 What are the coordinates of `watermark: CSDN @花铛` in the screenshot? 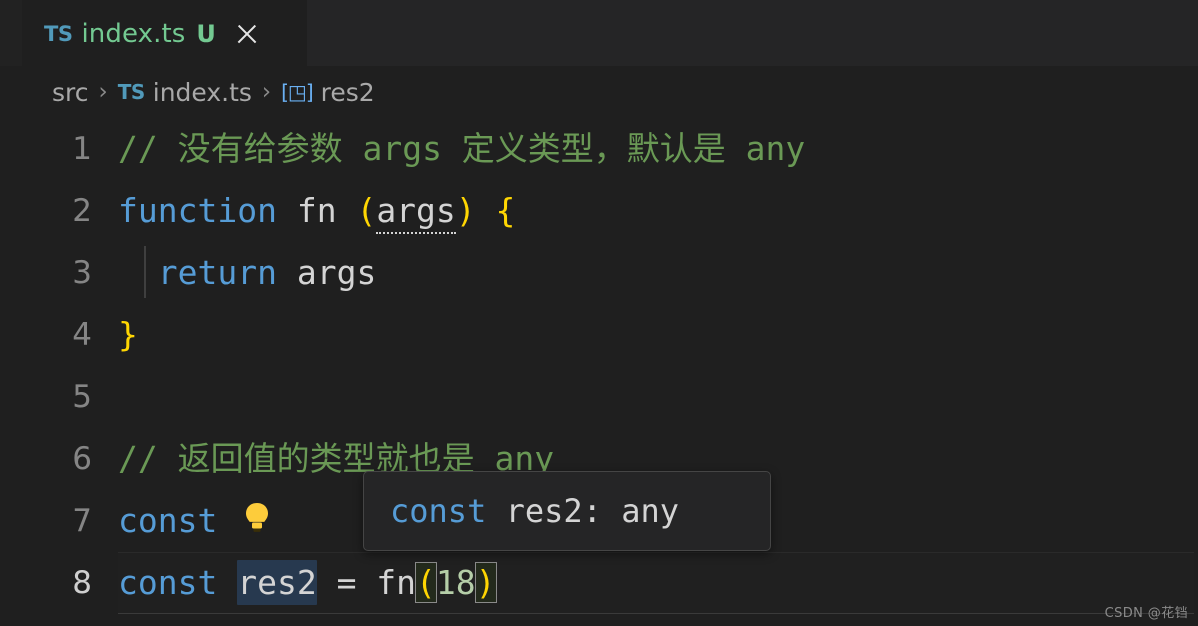 It's located at (1146, 613).